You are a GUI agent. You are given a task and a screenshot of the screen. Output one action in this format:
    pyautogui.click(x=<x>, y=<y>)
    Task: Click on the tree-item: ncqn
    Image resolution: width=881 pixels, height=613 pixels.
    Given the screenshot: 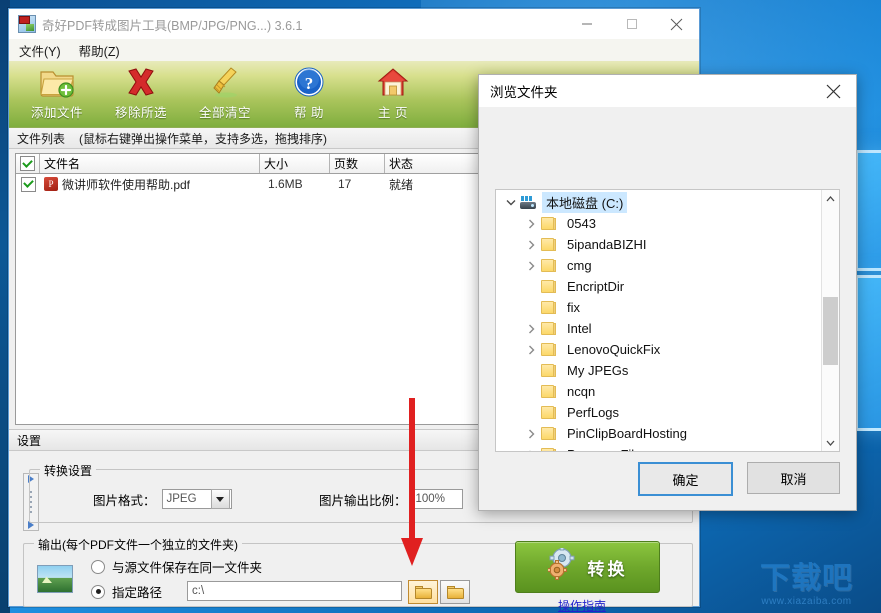 What is the action you would take?
    pyautogui.click(x=659, y=391)
    